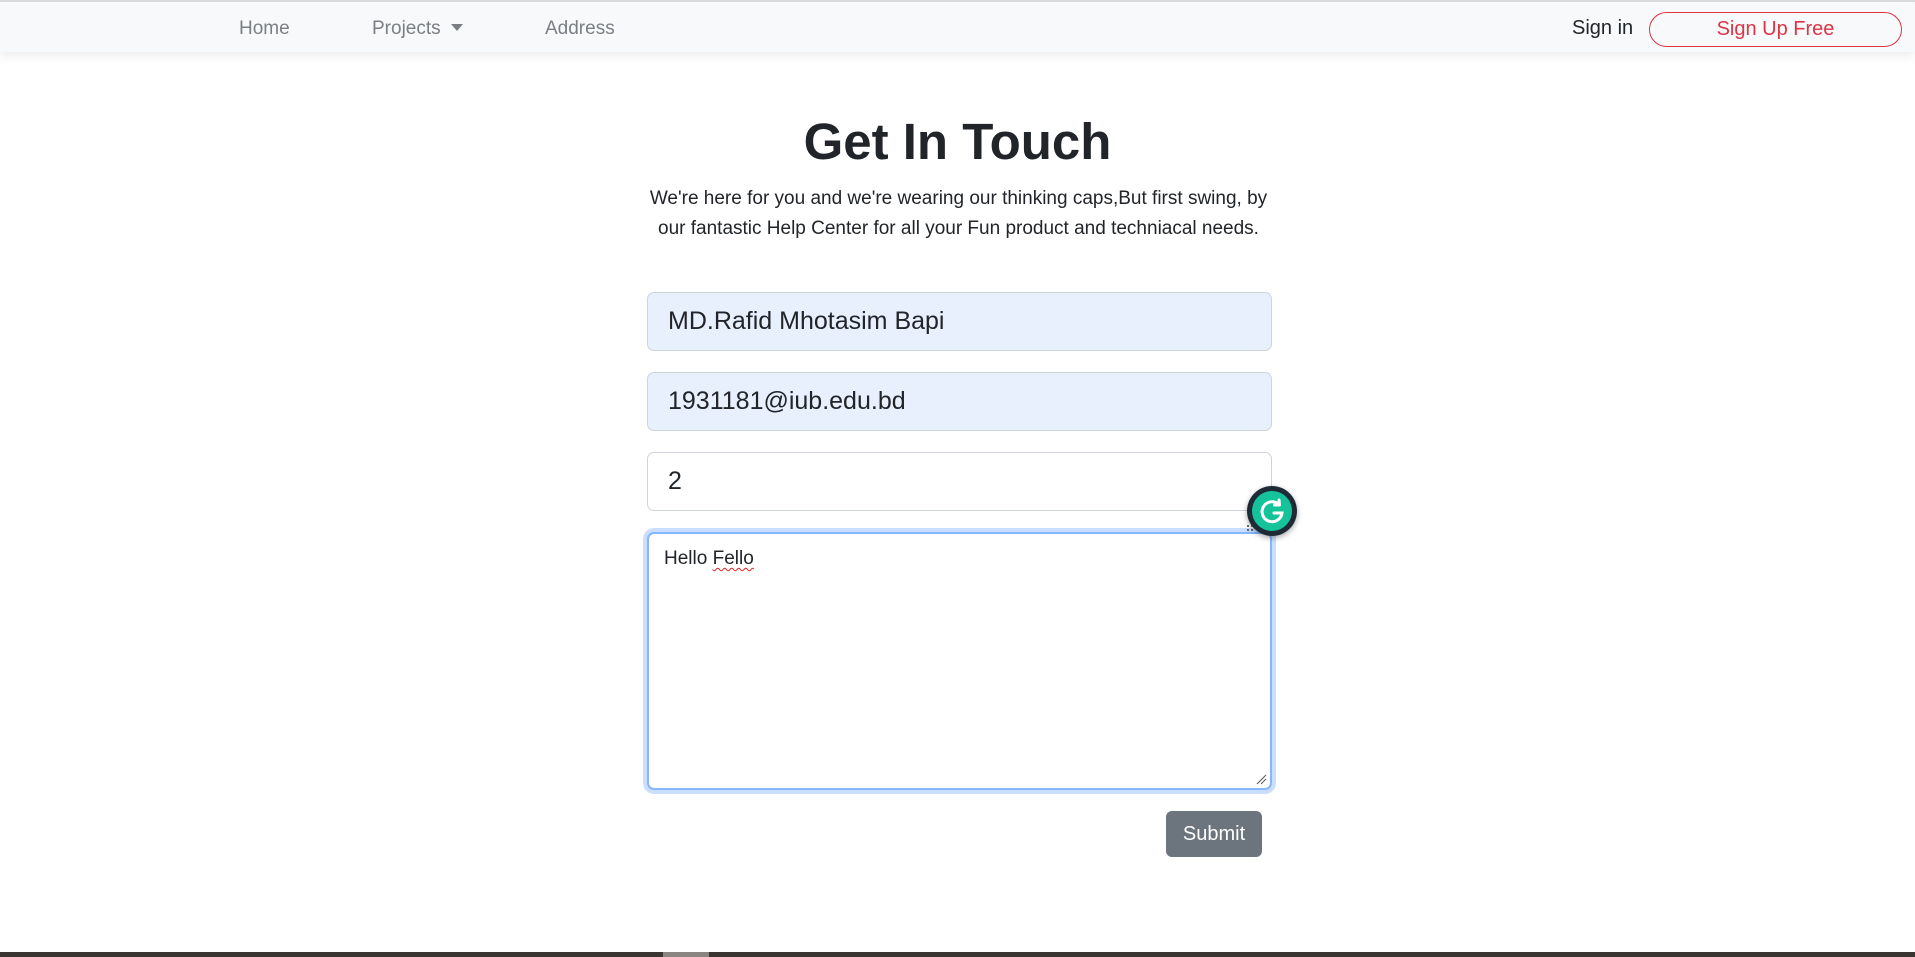 The height and width of the screenshot is (957, 1915). Describe the element at coordinates (959, 321) in the screenshot. I see `name-input: MD.Rafid Mhotasim Bapi` at that location.